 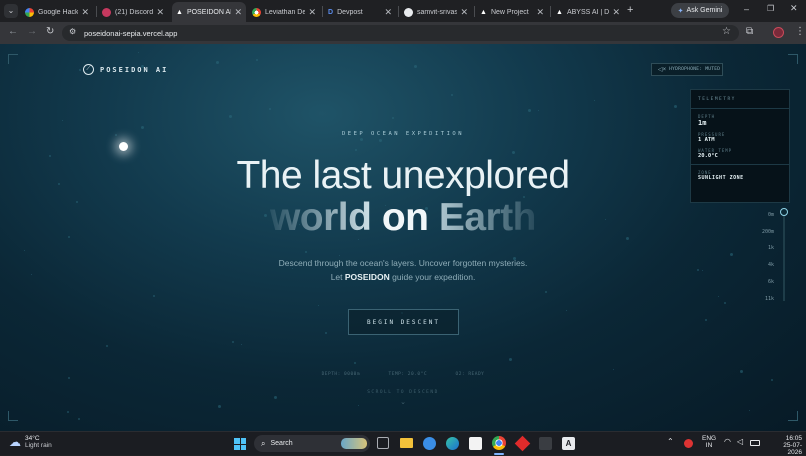 I want to click on lang-line-2: IN, so click(x=709, y=445).